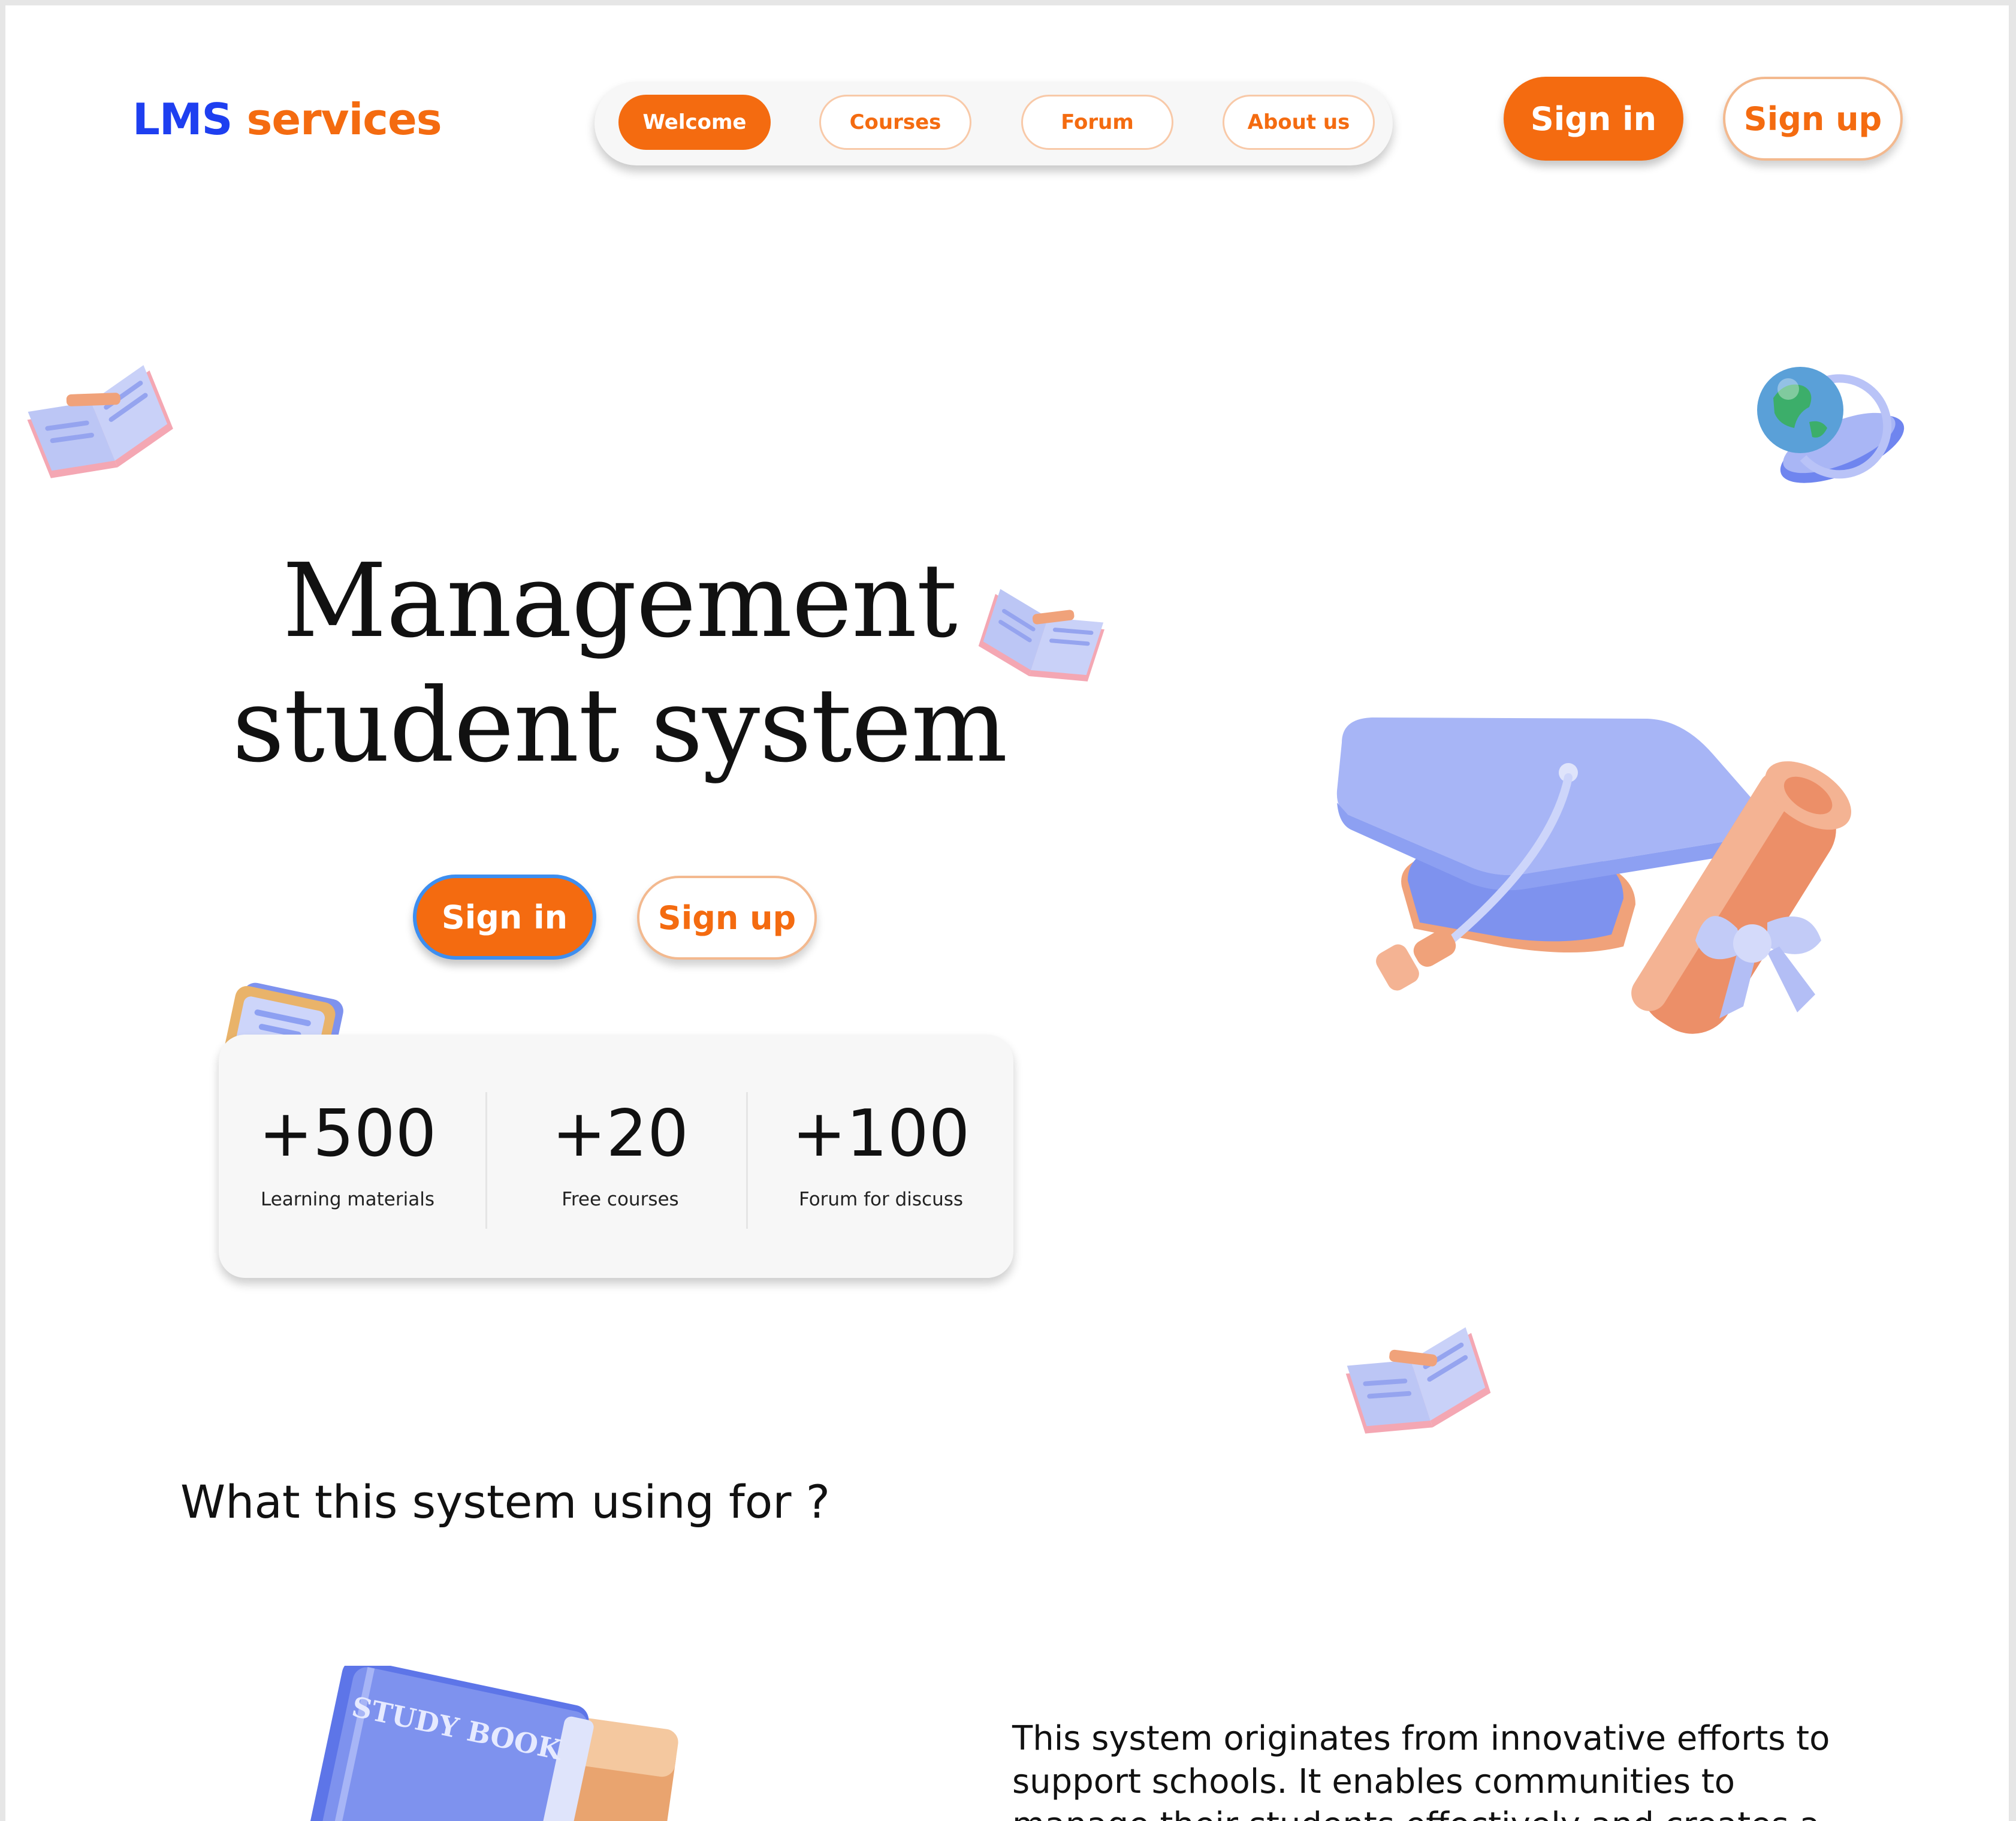  What do you see at coordinates (620, 1199) in the screenshot?
I see `stat-label: Free courses` at bounding box center [620, 1199].